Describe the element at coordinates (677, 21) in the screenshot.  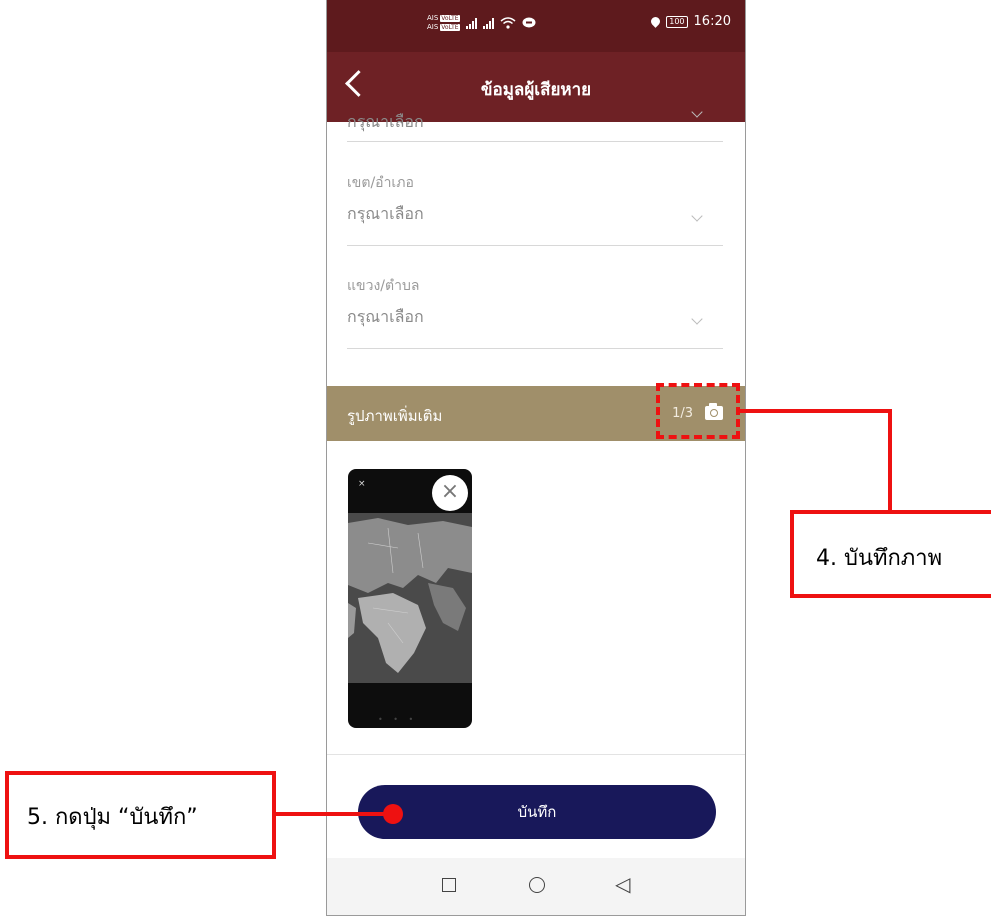
I see `battery-icon: 100` at that location.